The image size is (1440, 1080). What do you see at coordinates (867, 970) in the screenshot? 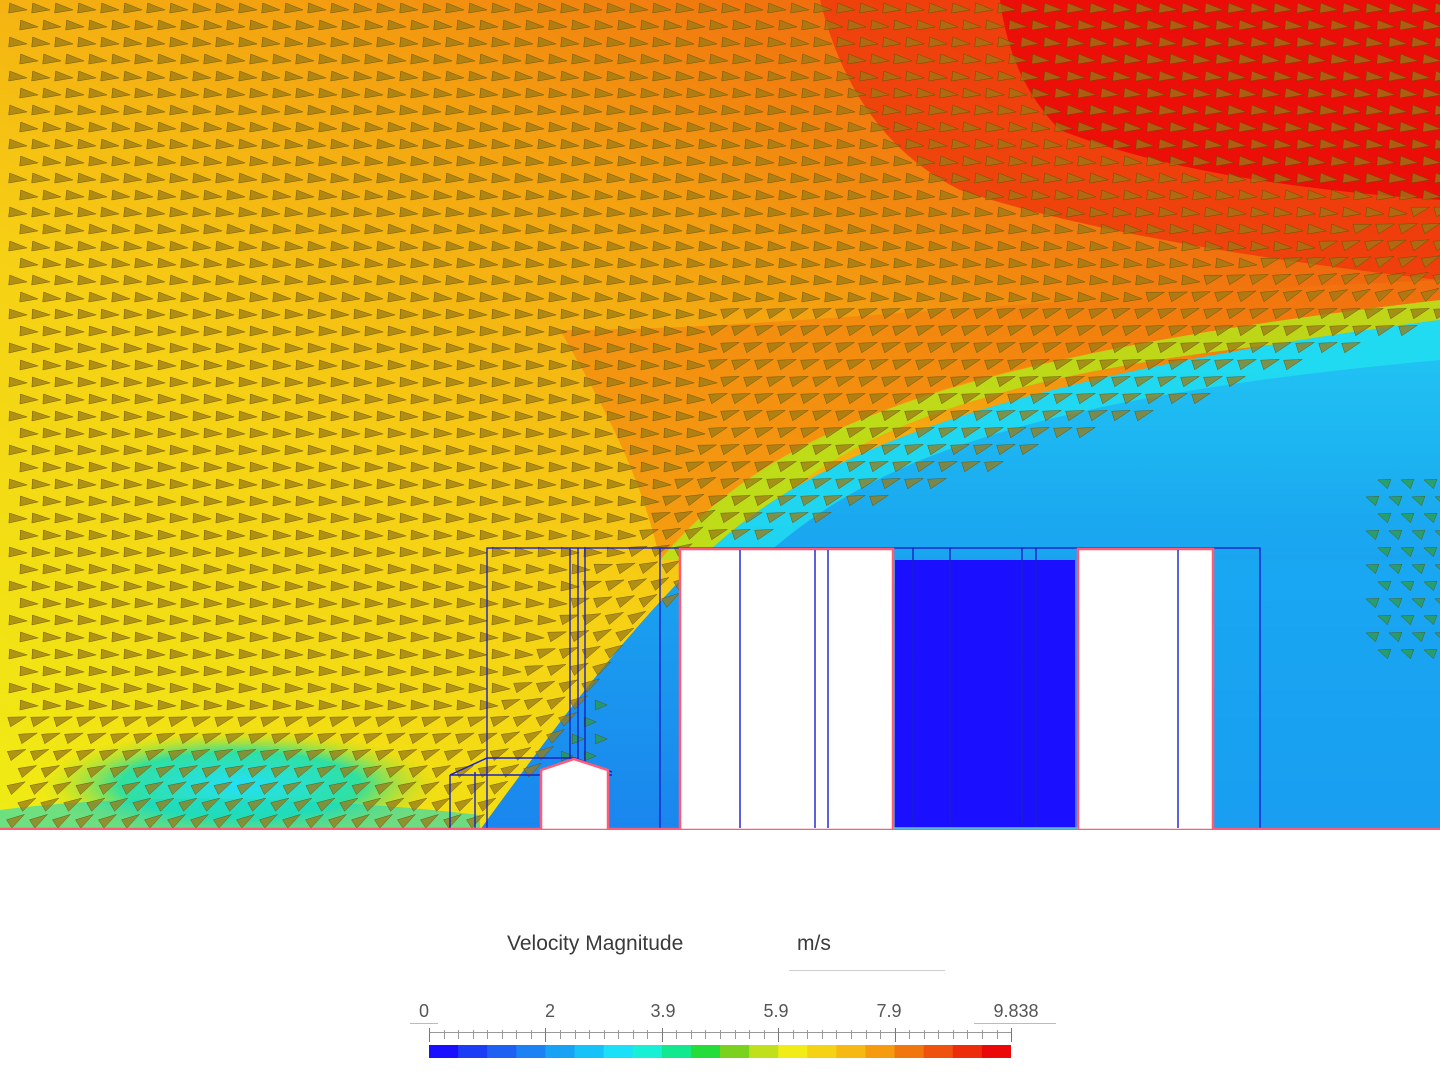
I see `legend-unit-underline` at bounding box center [867, 970].